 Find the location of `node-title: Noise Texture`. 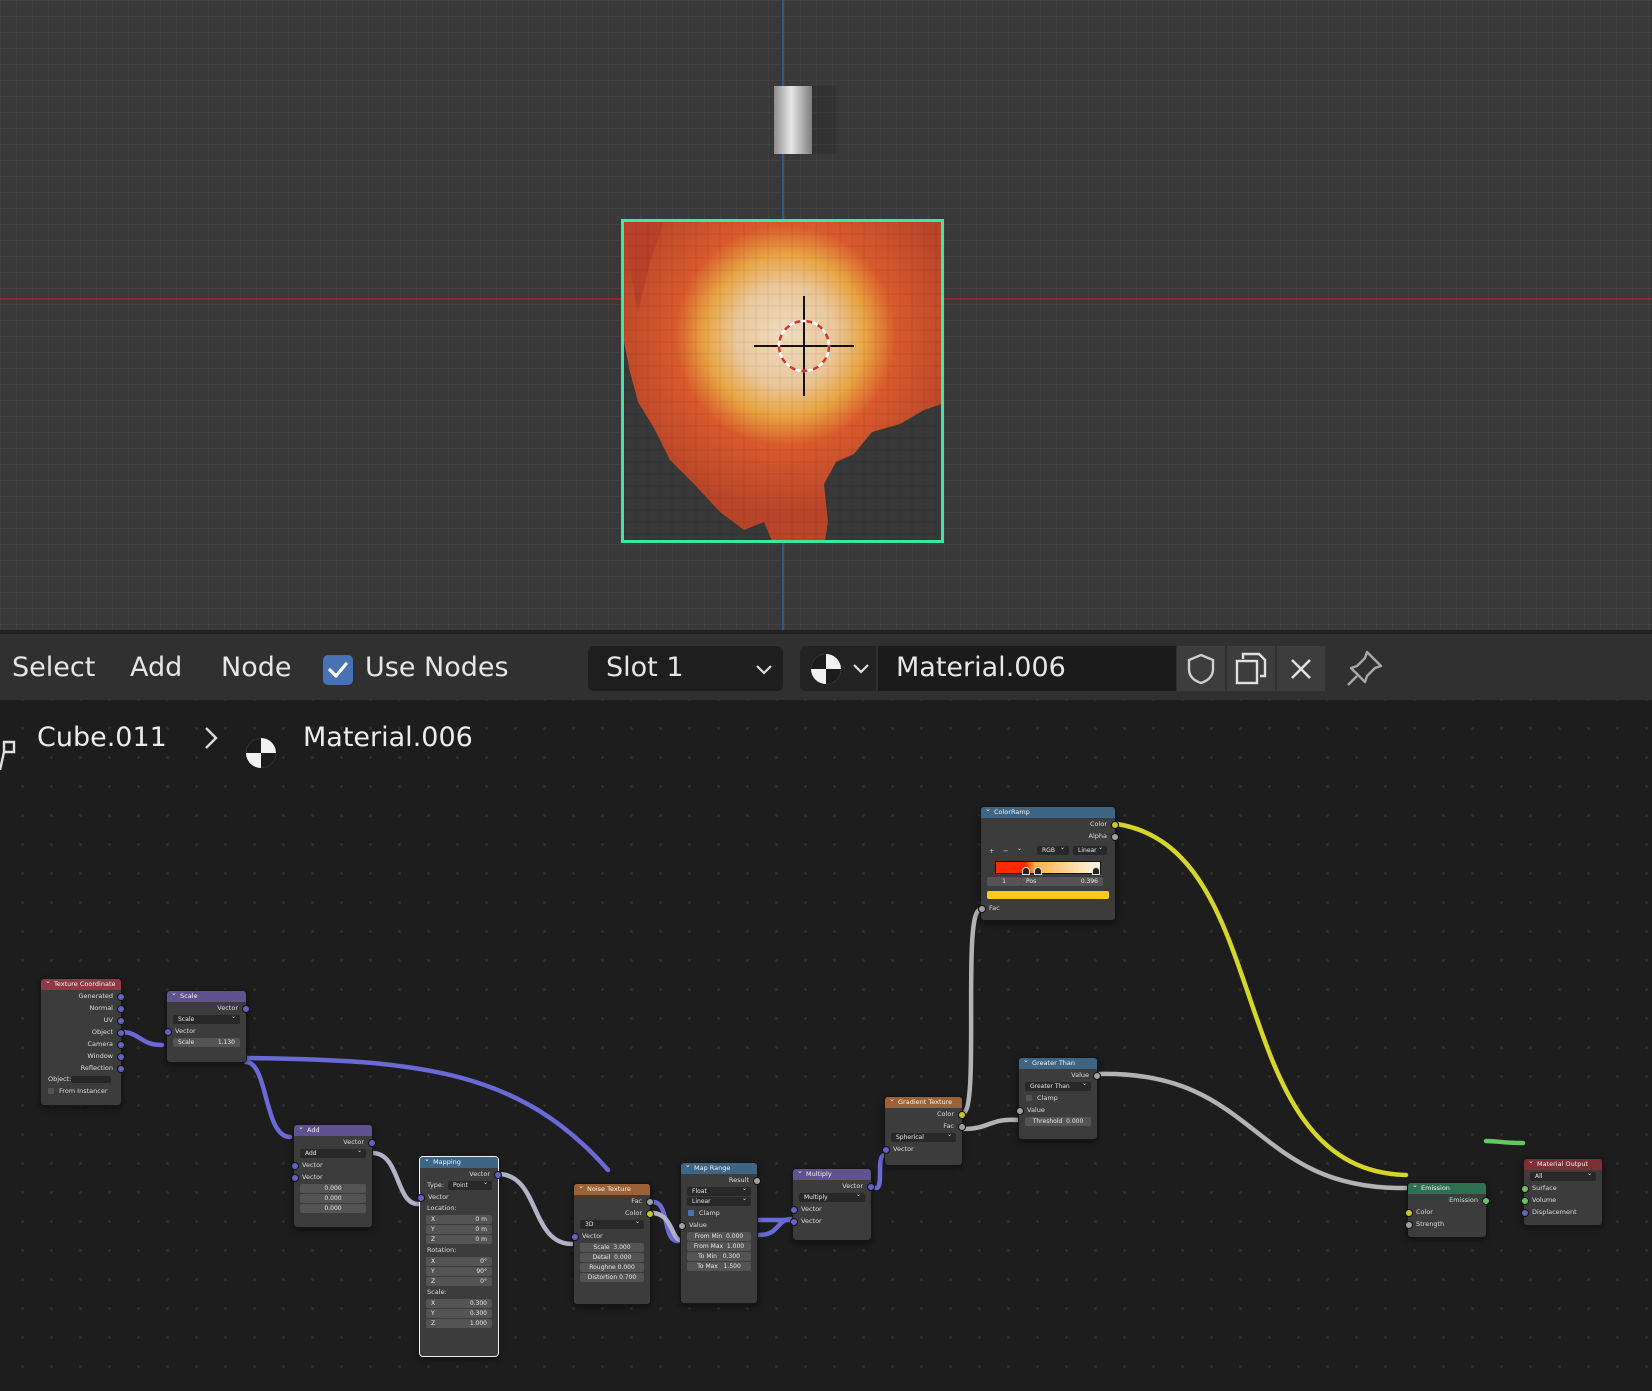

node-title: Noise Texture is located at coordinates (612, 1189).